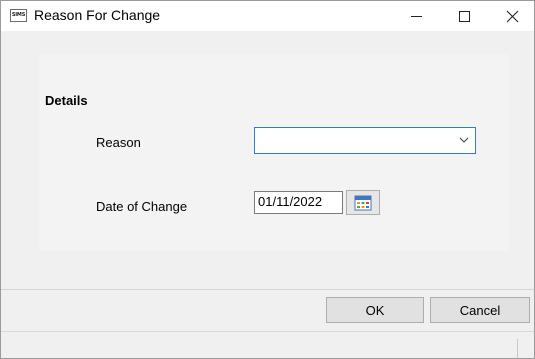 The width and height of the screenshot is (535, 359). Describe the element at coordinates (66, 100) in the screenshot. I see `details-heading: Details` at that location.